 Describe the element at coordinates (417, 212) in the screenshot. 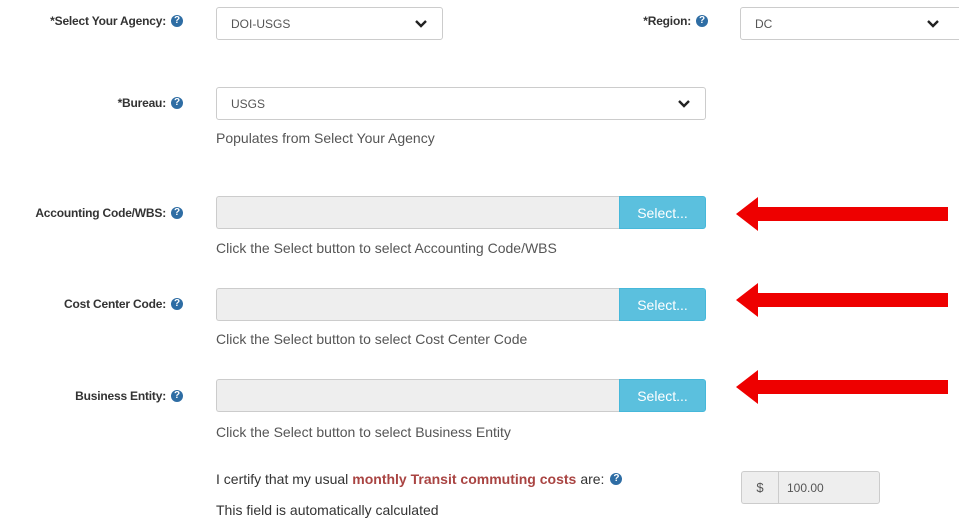

I see `accounting-code-input` at that location.